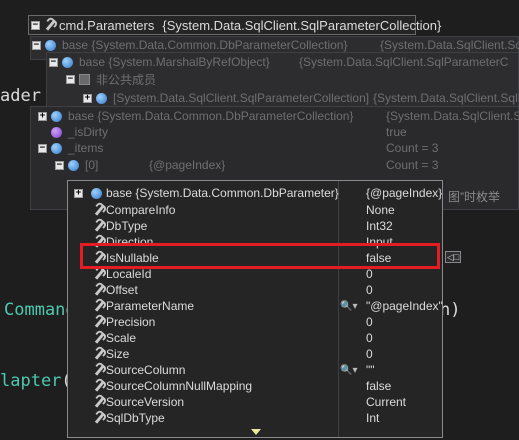  What do you see at coordinates (146, 370) in the screenshot?
I see `property-name: SourceColumn` at bounding box center [146, 370].